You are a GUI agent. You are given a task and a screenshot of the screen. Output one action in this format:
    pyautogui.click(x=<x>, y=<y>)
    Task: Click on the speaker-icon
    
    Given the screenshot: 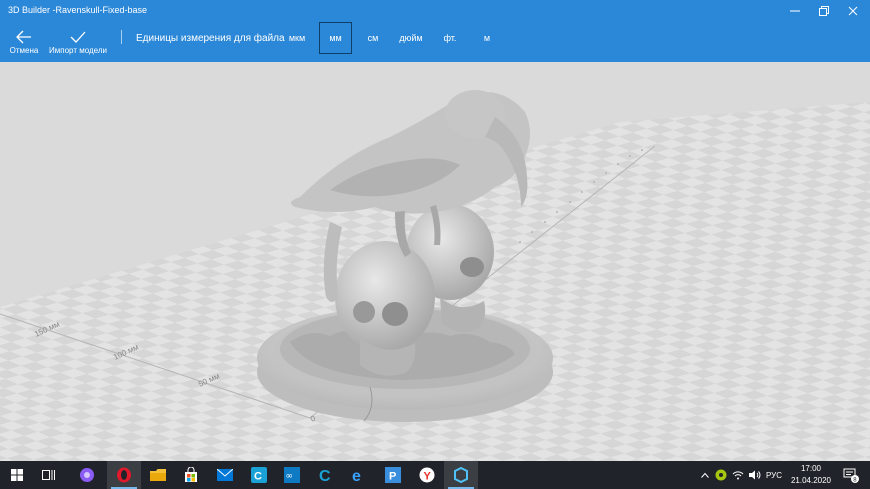 What is the action you would take?
    pyautogui.click(x=755, y=475)
    